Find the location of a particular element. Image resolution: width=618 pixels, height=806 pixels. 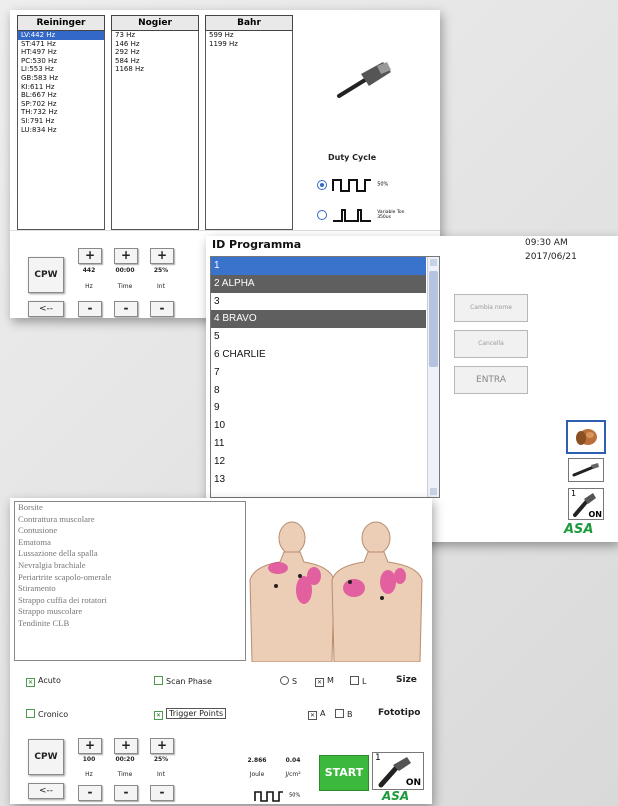

frequency-item: BL:667 Hz is located at coordinates (61, 95).